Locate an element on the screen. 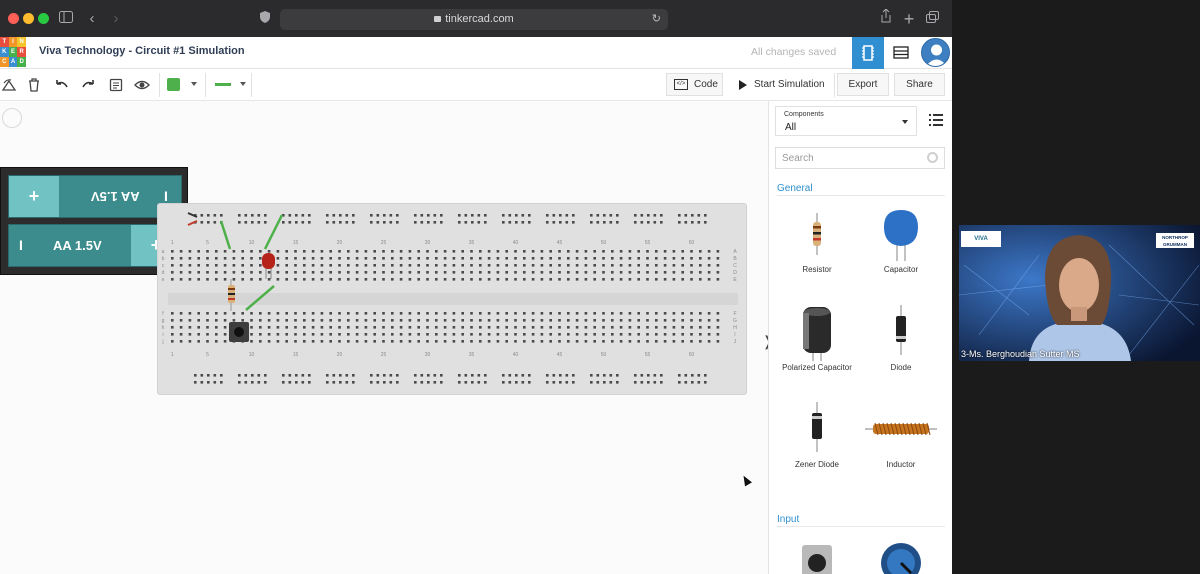 Image resolution: width=1200 pixels, height=574 pixels. participant-name: 3-Ms. Berghoudian Sutter MS is located at coordinates (1020, 354).